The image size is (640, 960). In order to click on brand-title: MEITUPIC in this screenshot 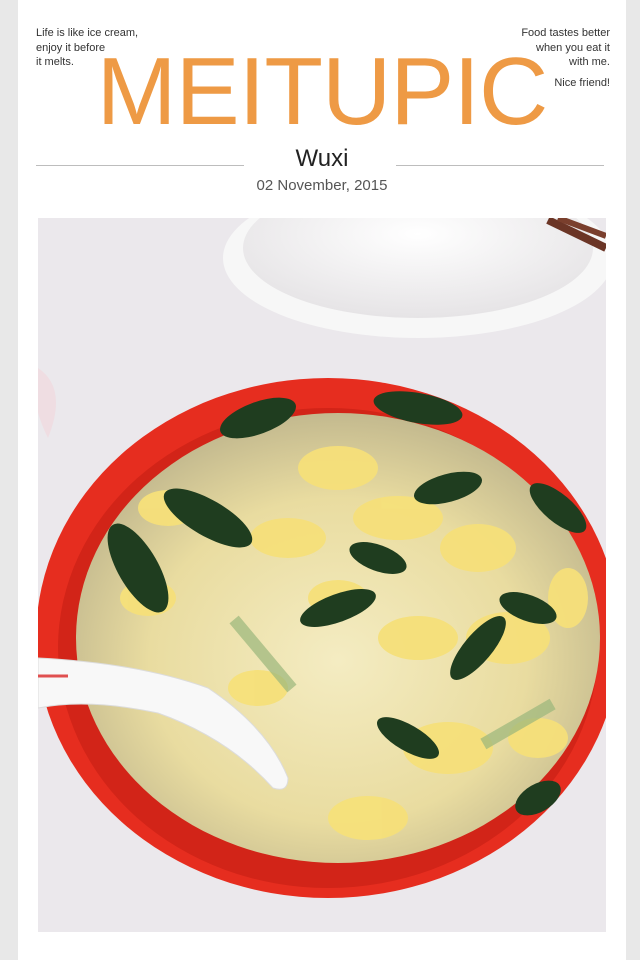, I will do `click(322, 92)`.